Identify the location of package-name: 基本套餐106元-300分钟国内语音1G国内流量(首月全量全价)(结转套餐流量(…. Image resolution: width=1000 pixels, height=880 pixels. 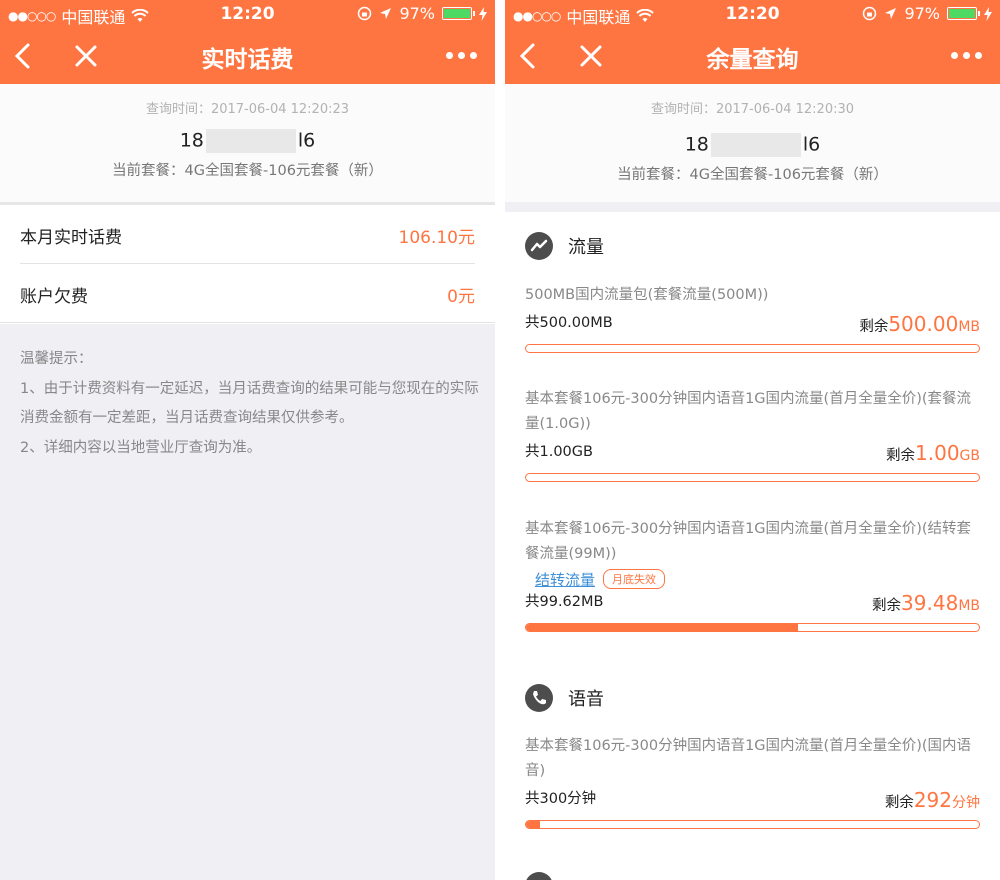
(748, 541).